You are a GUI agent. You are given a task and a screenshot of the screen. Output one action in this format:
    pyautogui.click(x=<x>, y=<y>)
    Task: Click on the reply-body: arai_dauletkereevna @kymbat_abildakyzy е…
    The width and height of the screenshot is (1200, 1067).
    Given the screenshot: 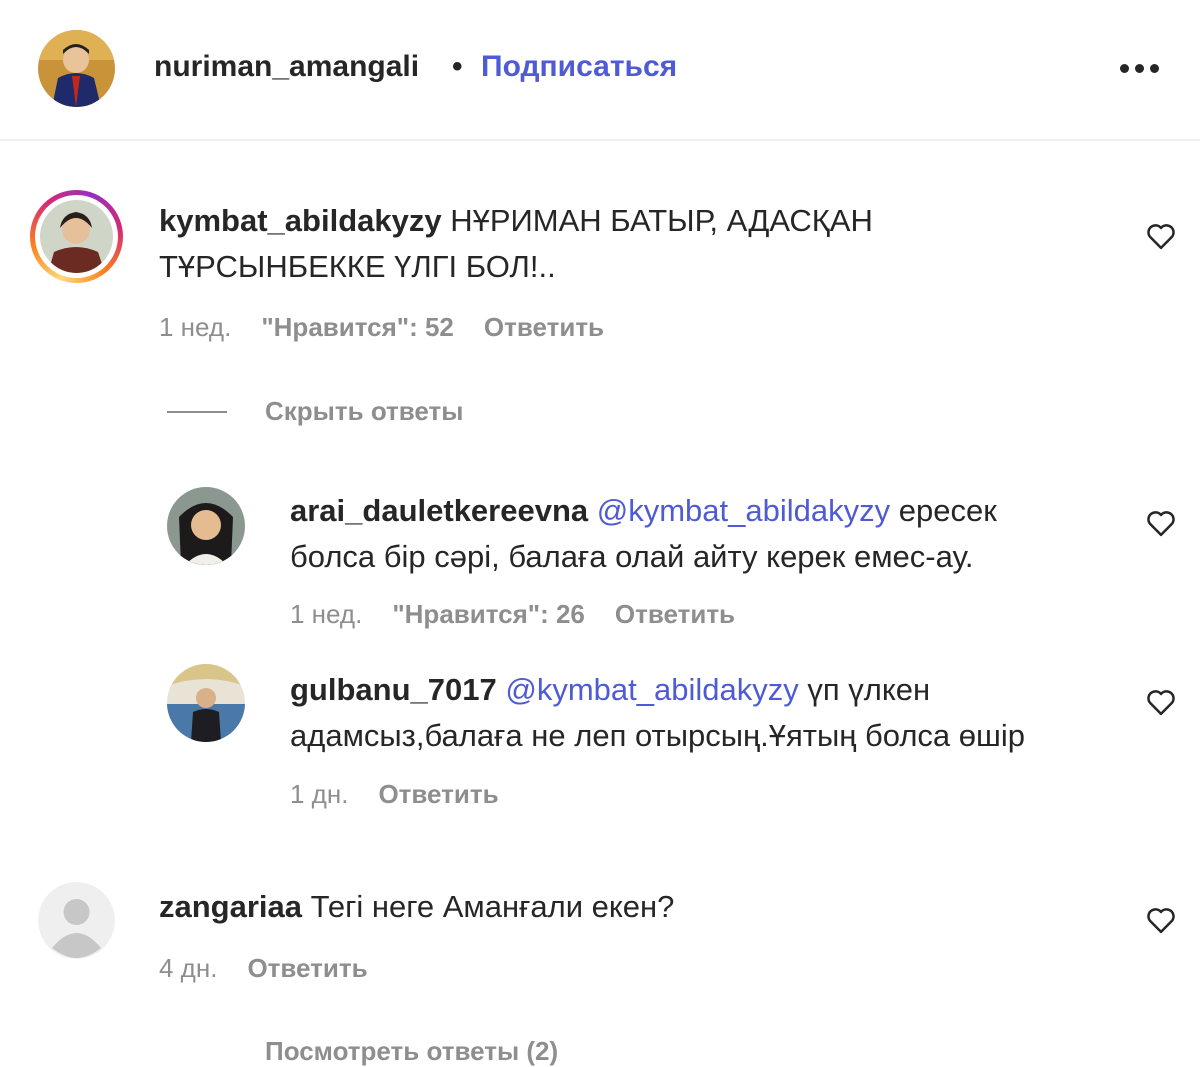 What is the action you would take?
    pyautogui.click(x=690, y=534)
    